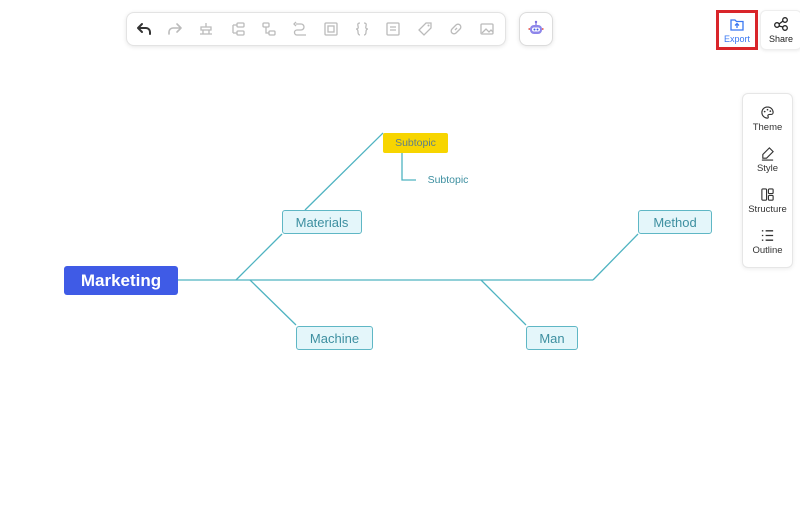  What do you see at coordinates (615, 257) in the screenshot?
I see `method-branch-line` at bounding box center [615, 257].